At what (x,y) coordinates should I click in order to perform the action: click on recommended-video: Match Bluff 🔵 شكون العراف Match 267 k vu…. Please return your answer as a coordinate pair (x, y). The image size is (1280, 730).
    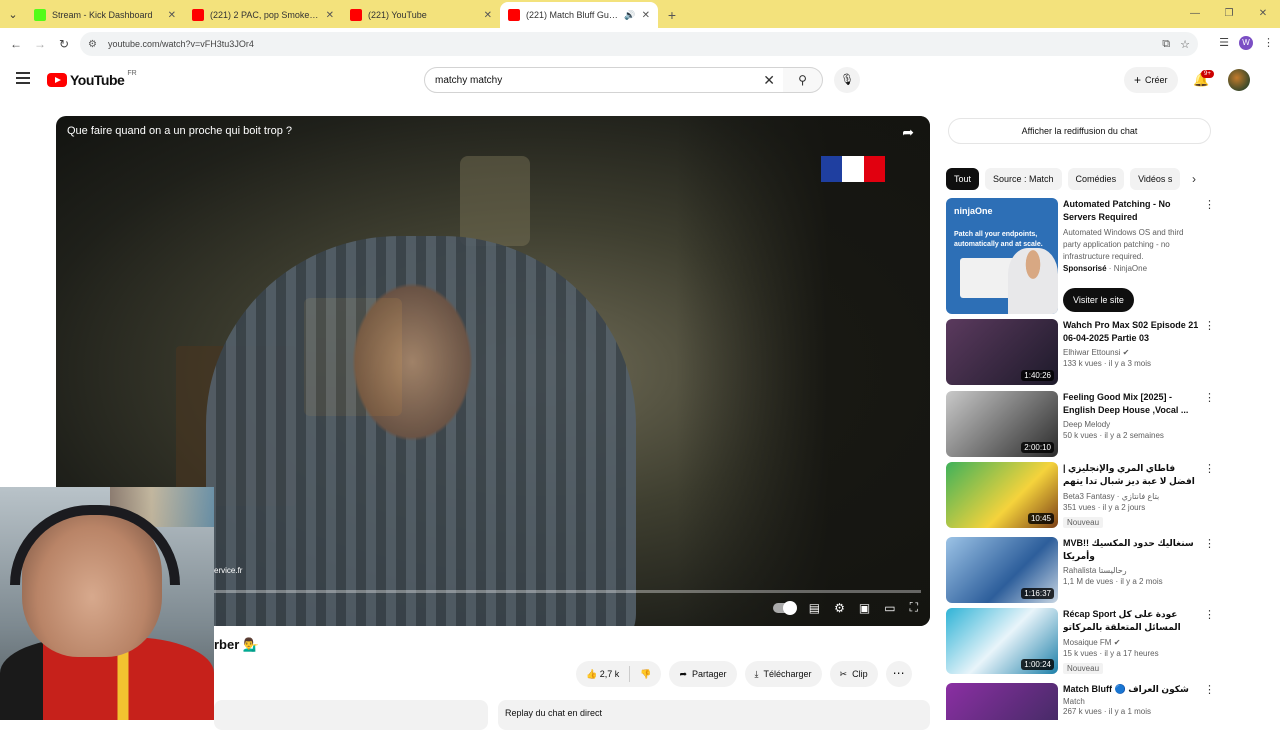
    Looking at the image, I should click on (1081, 701).